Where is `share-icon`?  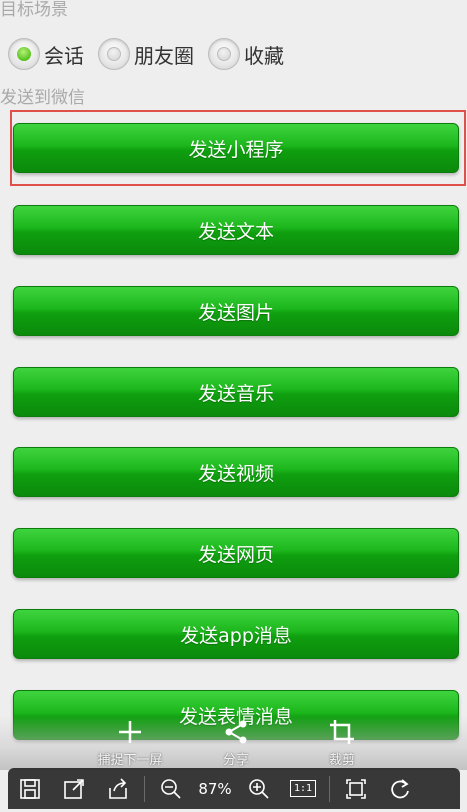 share-icon is located at coordinates (236, 732).